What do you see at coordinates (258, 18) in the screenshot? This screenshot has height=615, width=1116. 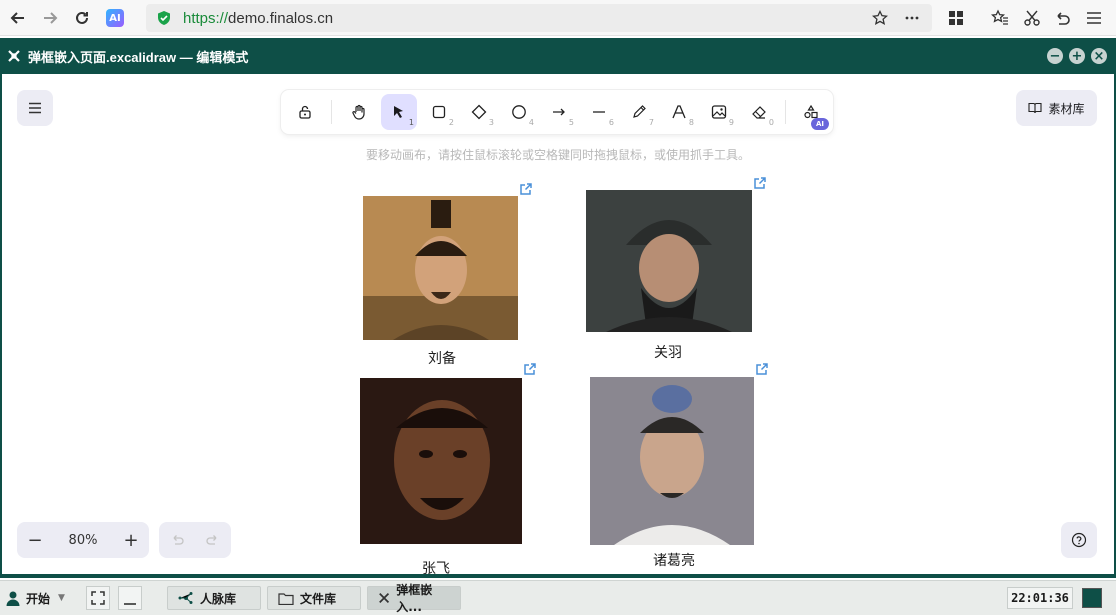 I see `url-text: https://demo.finalos.cn` at bounding box center [258, 18].